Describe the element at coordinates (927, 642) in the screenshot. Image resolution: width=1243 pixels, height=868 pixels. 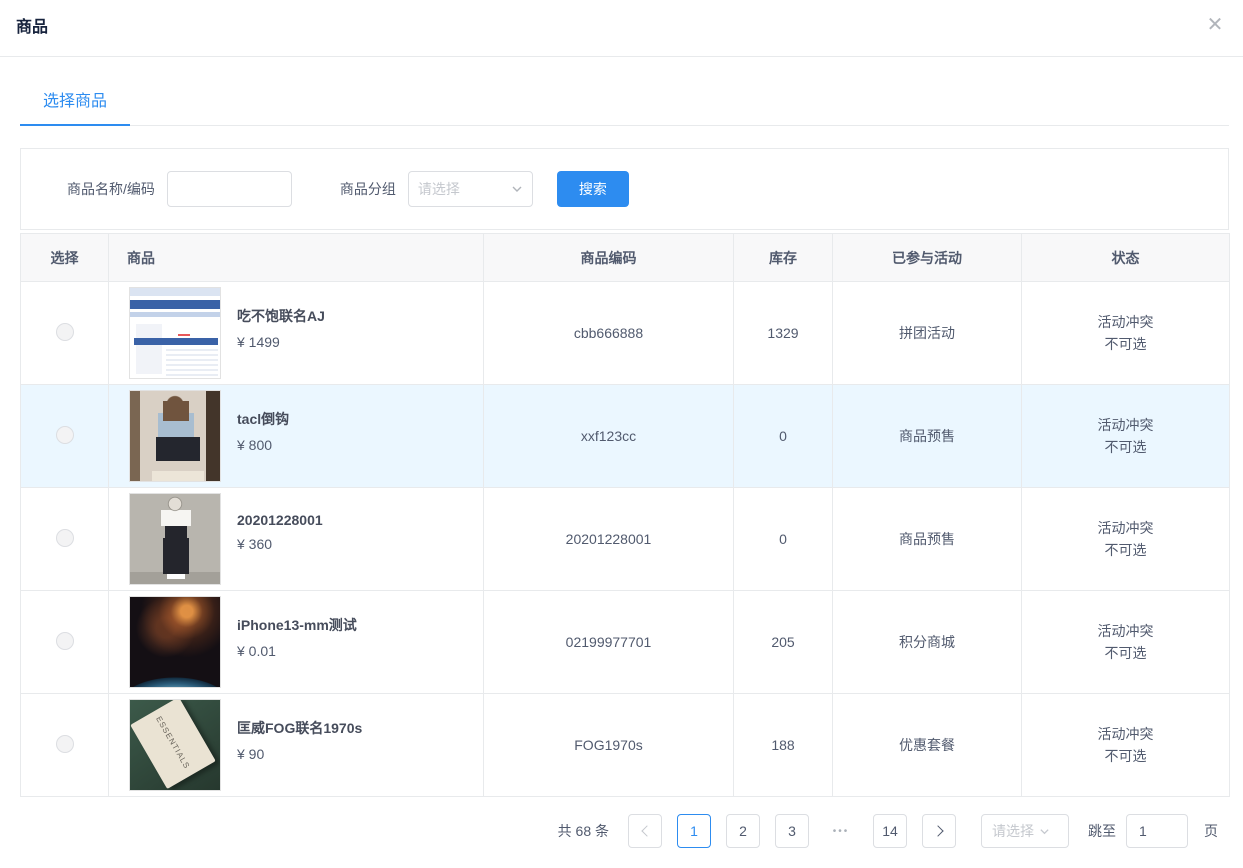
I see `product-activity: 积分商城` at that location.